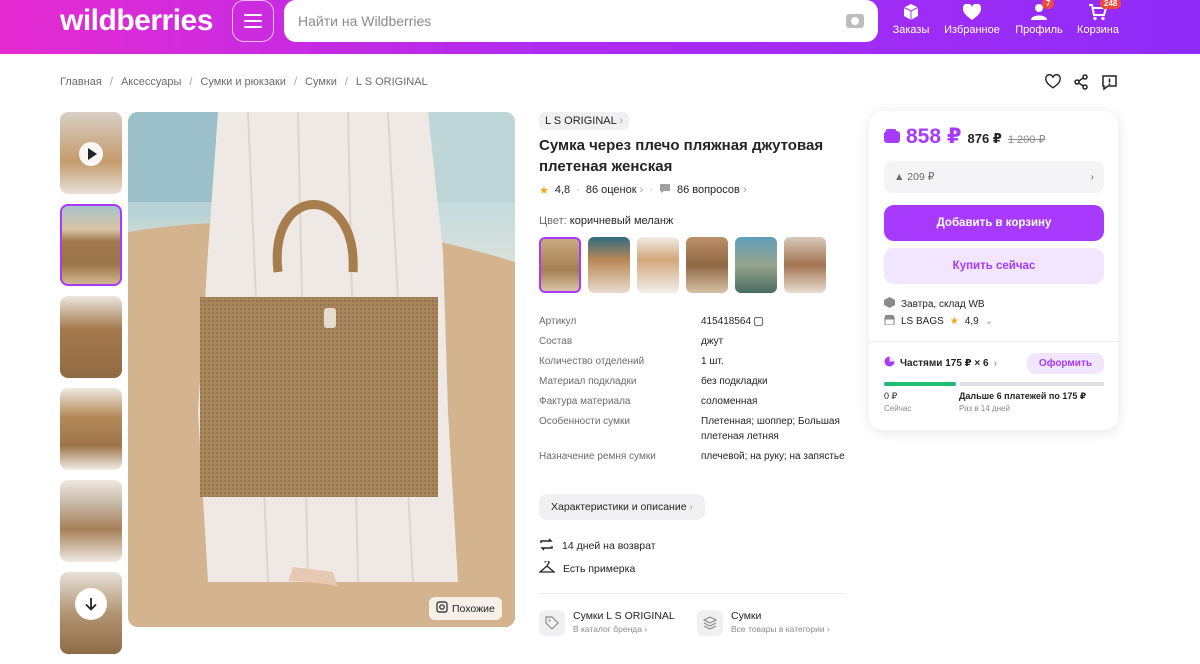  I want to click on play-icon, so click(91, 154).